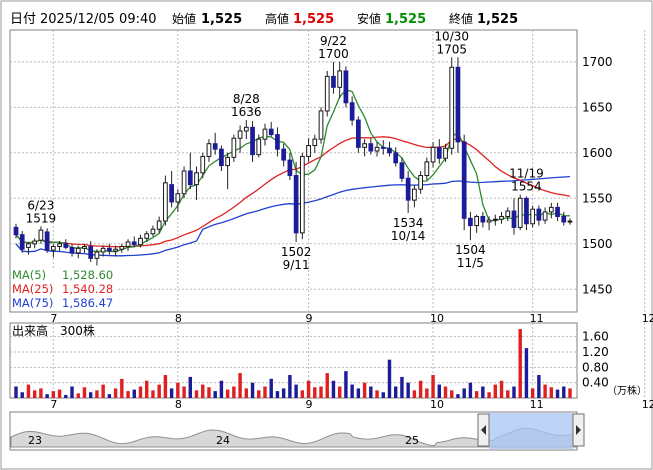 This screenshot has height=470, width=653. Describe the element at coordinates (223, 440) in the screenshot. I see `navigator-label-24: 24` at that location.